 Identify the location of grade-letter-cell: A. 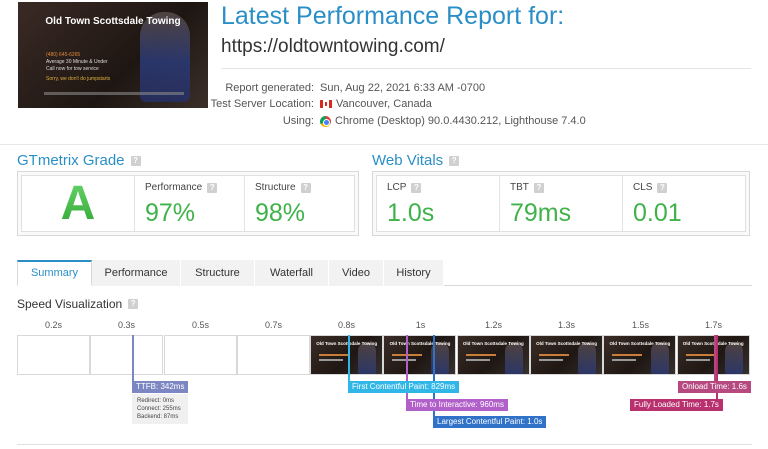
(78, 203).